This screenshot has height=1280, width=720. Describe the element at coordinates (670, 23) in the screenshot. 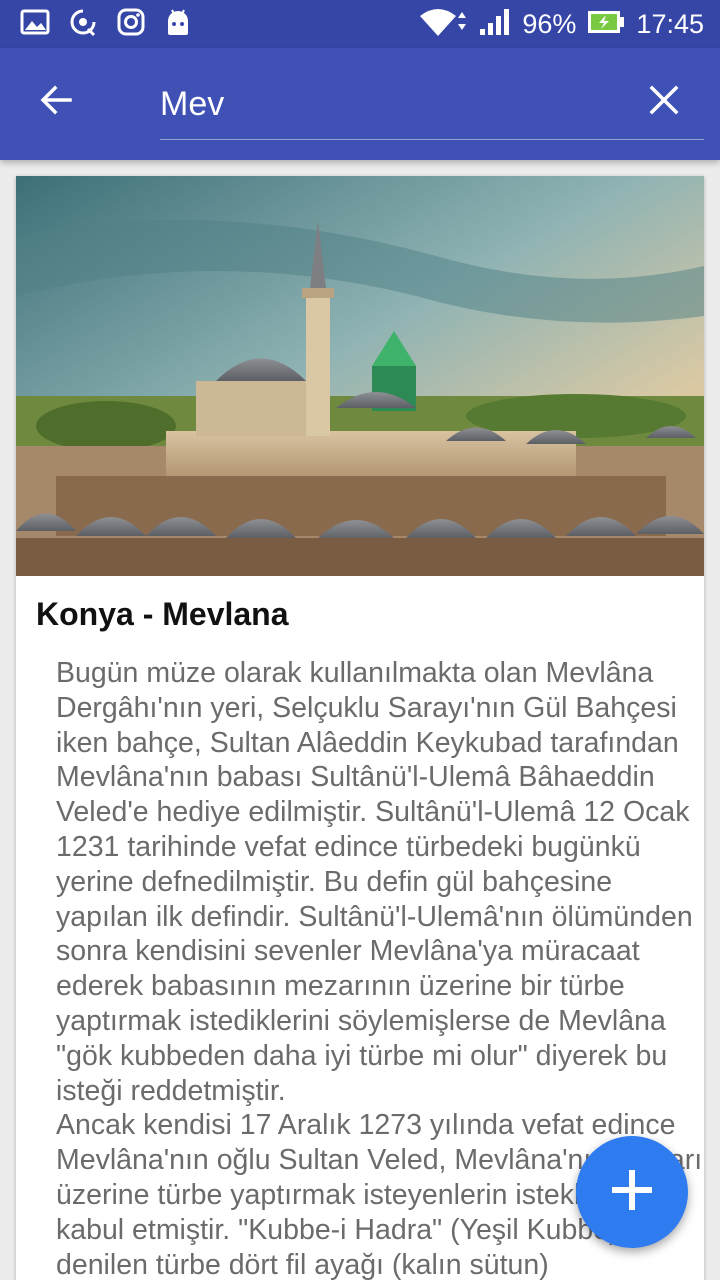

I see `clock: 17:45` at that location.